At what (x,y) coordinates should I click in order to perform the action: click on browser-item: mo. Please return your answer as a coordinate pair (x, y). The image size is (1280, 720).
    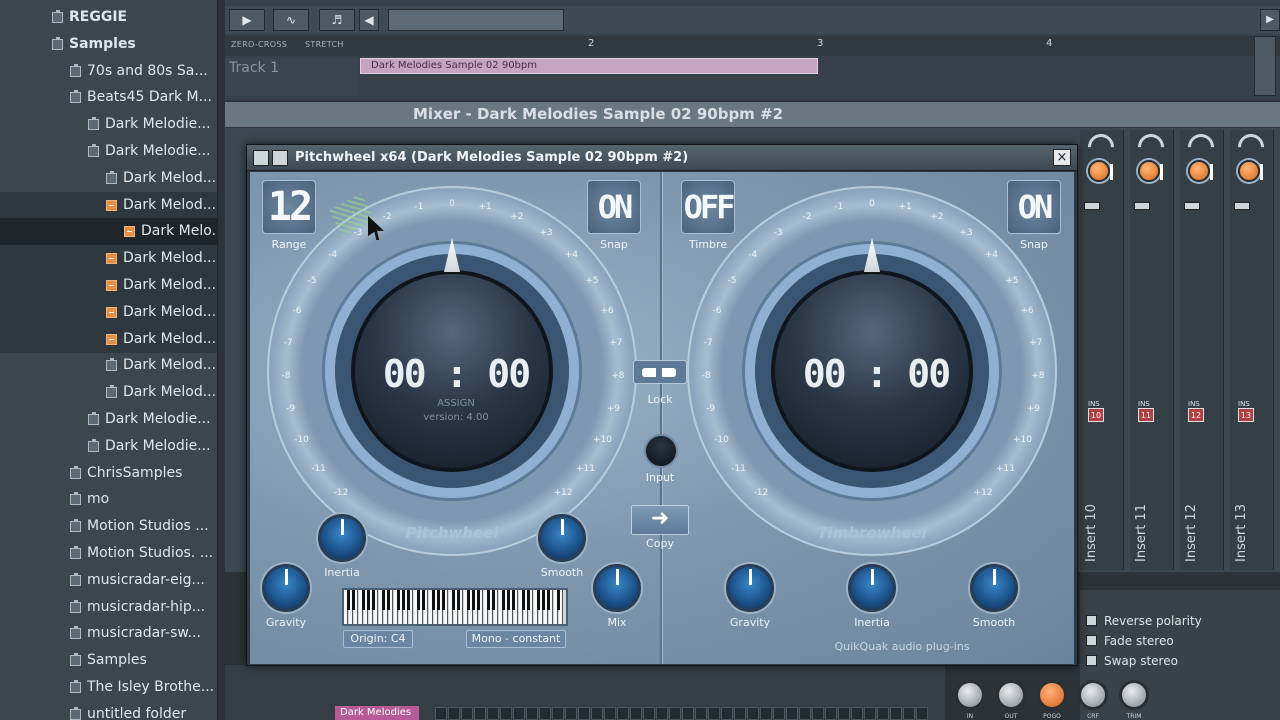
    Looking at the image, I should click on (108, 499).